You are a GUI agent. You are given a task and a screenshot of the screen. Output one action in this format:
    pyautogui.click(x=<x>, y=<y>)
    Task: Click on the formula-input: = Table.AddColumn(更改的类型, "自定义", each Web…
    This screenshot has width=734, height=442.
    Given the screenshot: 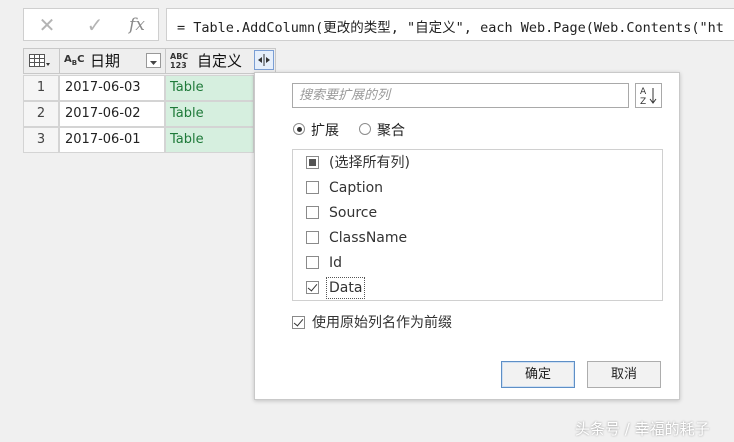 What is the action you would take?
    pyautogui.click(x=450, y=24)
    